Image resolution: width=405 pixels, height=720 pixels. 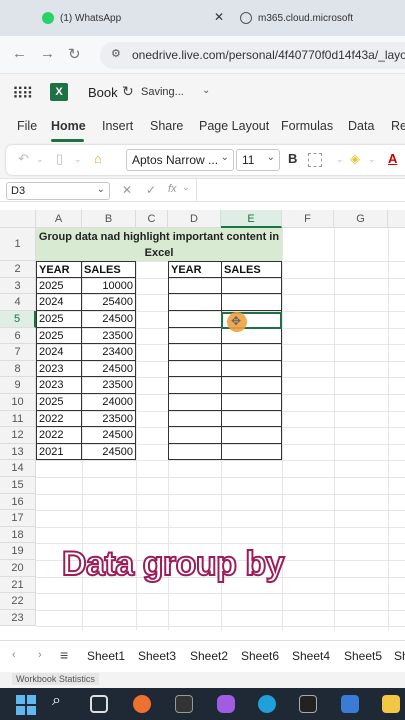 I want to click on search-icon: ⌕, so click(x=61, y=701).